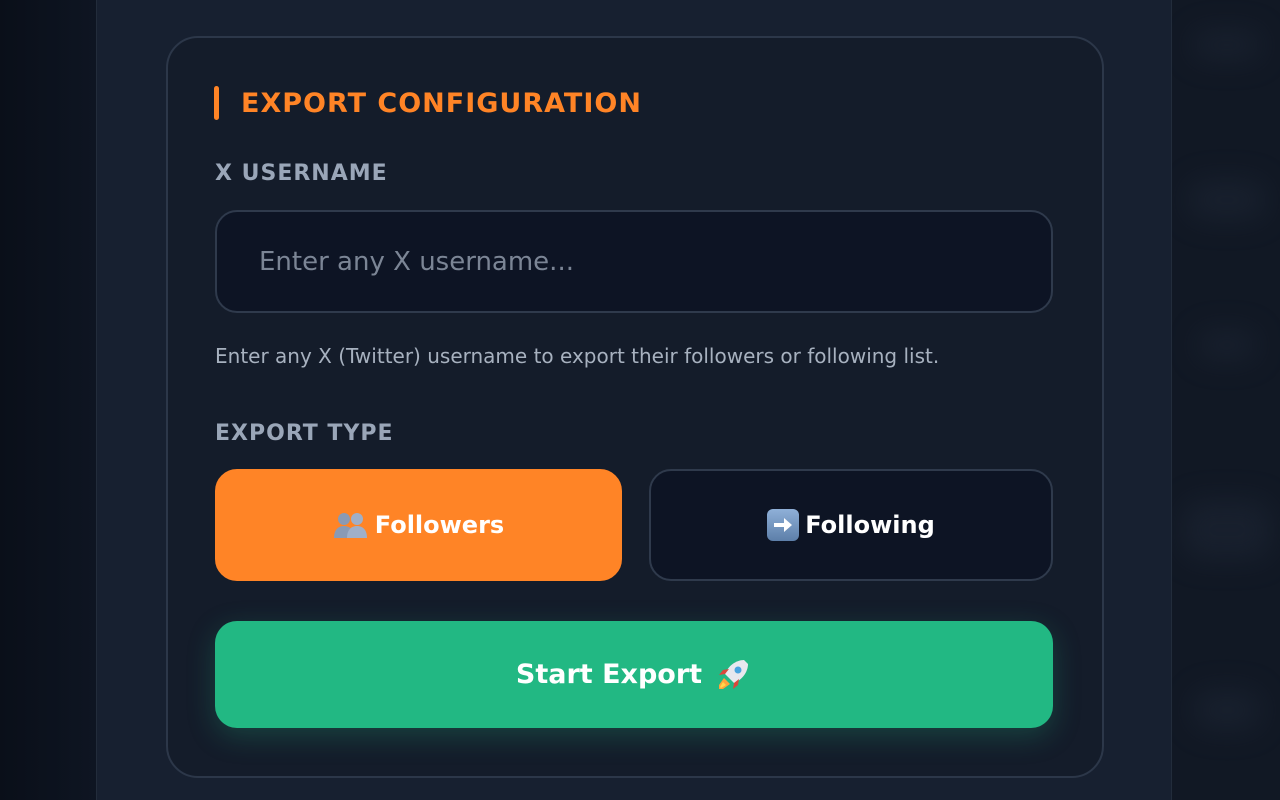 Image resolution: width=1280 pixels, height=800 pixels. I want to click on following-button: Following, so click(851, 525).